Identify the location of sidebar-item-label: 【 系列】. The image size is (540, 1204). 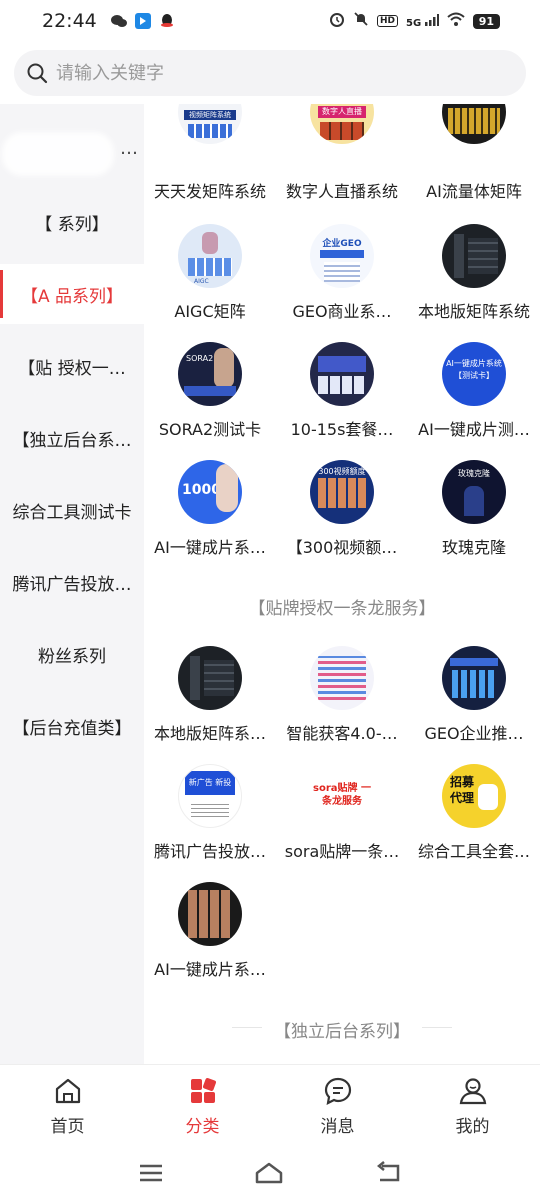
(72, 224).